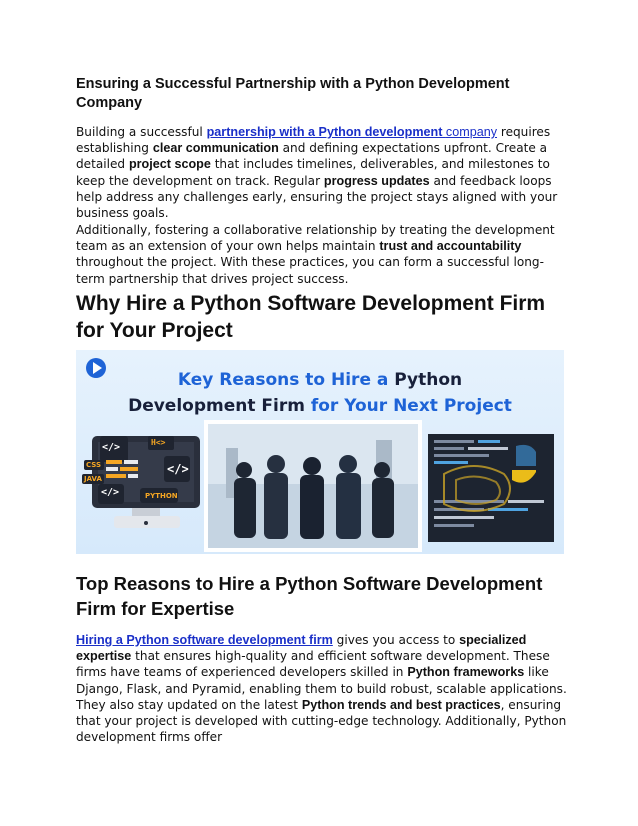  I want to click on banner-title-line-2: Development Firm for Your Next Project, so click(320, 406).